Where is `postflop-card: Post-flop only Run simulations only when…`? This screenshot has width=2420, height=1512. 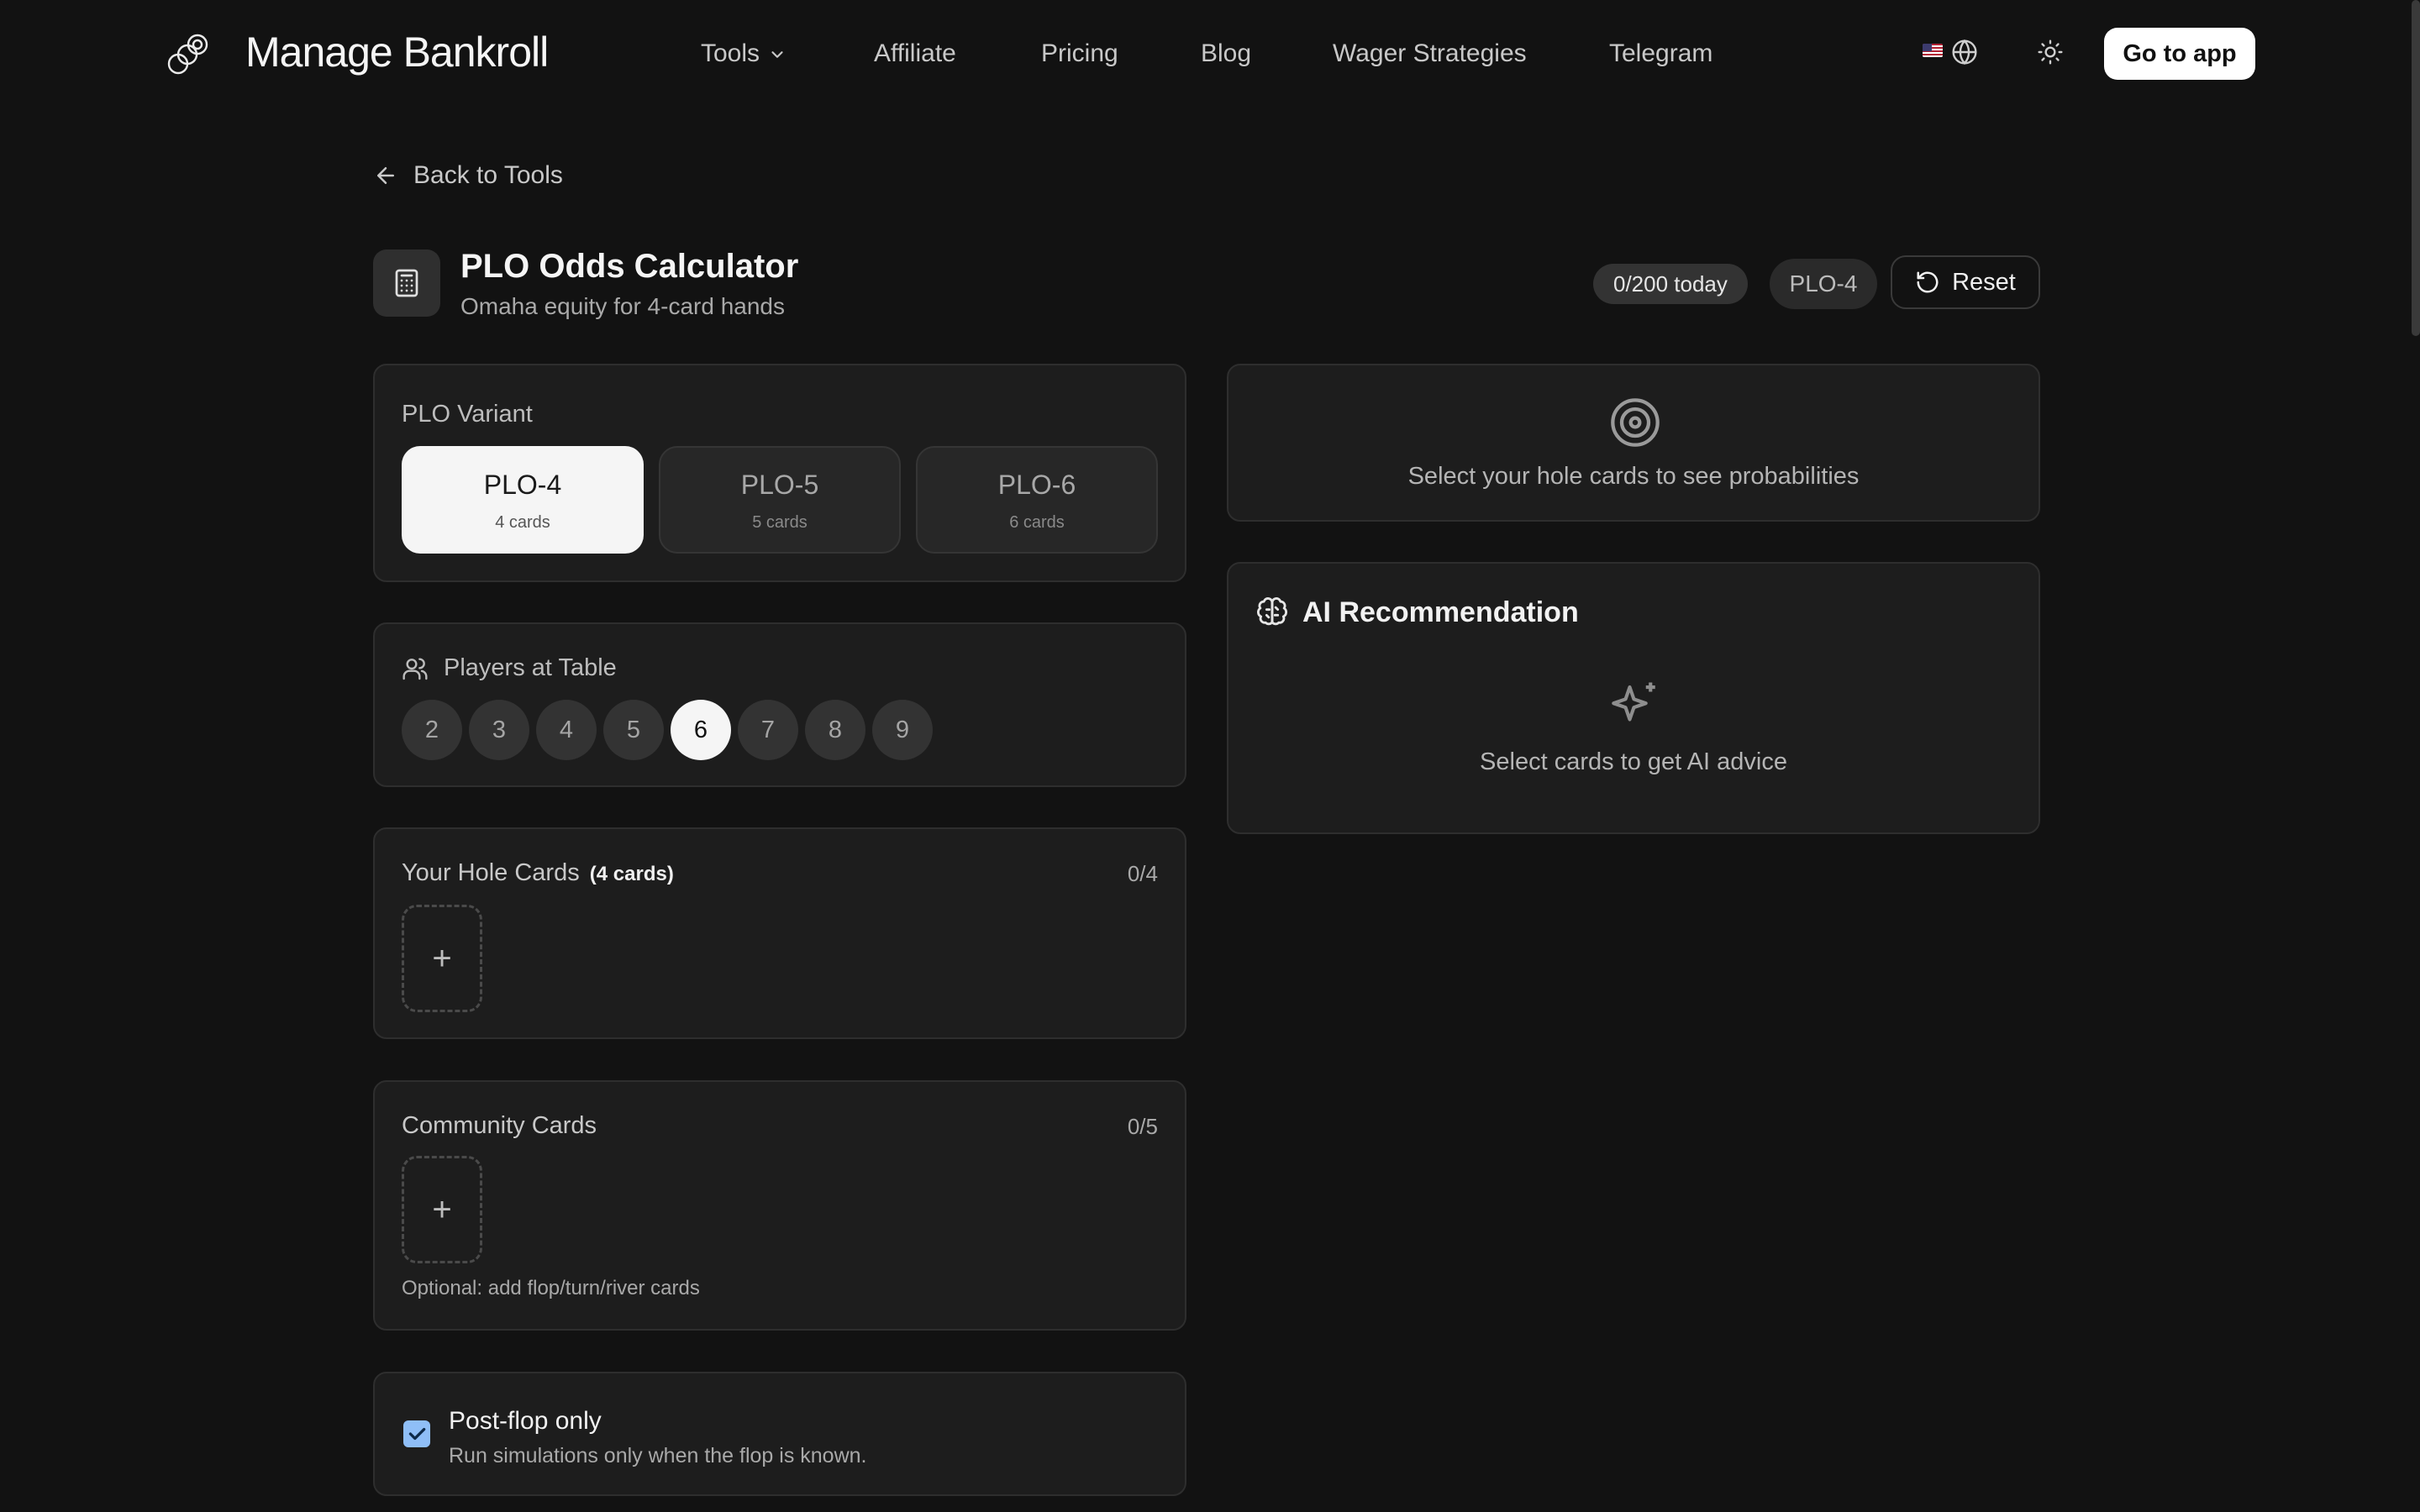
postflop-card: Post-flop only Run simulations only when… is located at coordinates (779, 1434).